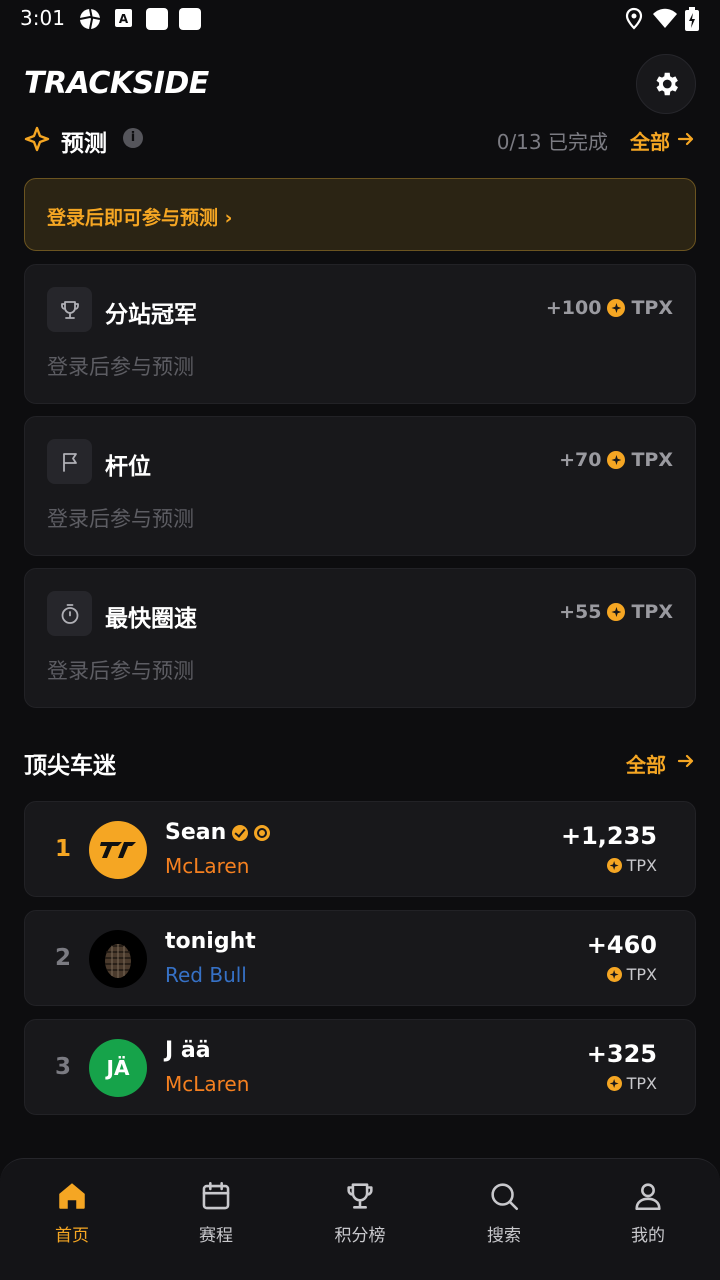 The width and height of the screenshot is (720, 1280). I want to click on prediction-name: 最快圈速, so click(151, 619).